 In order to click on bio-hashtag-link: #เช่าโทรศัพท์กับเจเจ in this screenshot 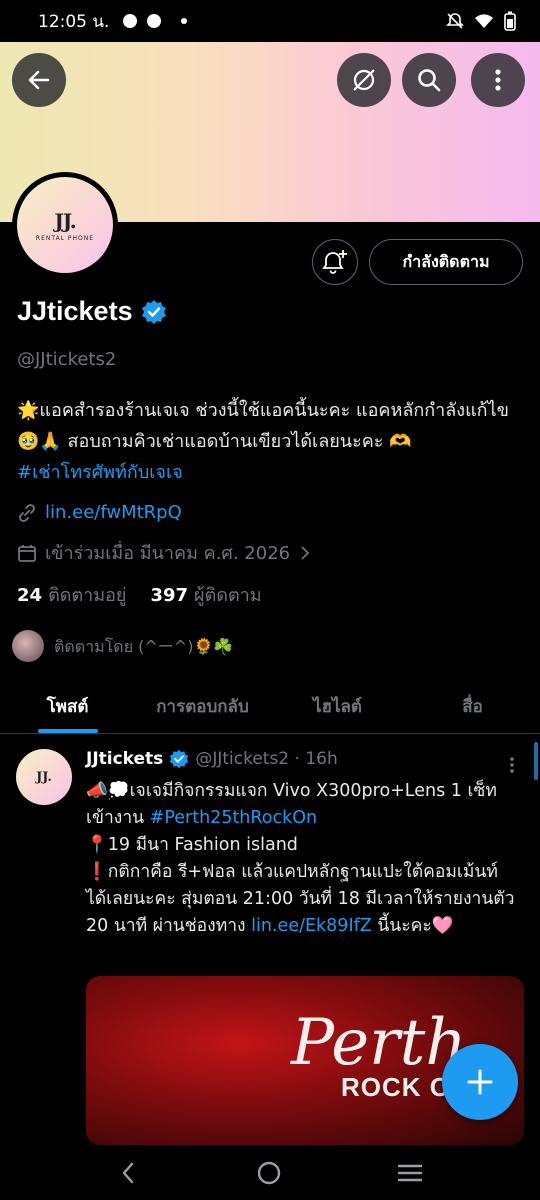, I will do `click(100, 472)`.